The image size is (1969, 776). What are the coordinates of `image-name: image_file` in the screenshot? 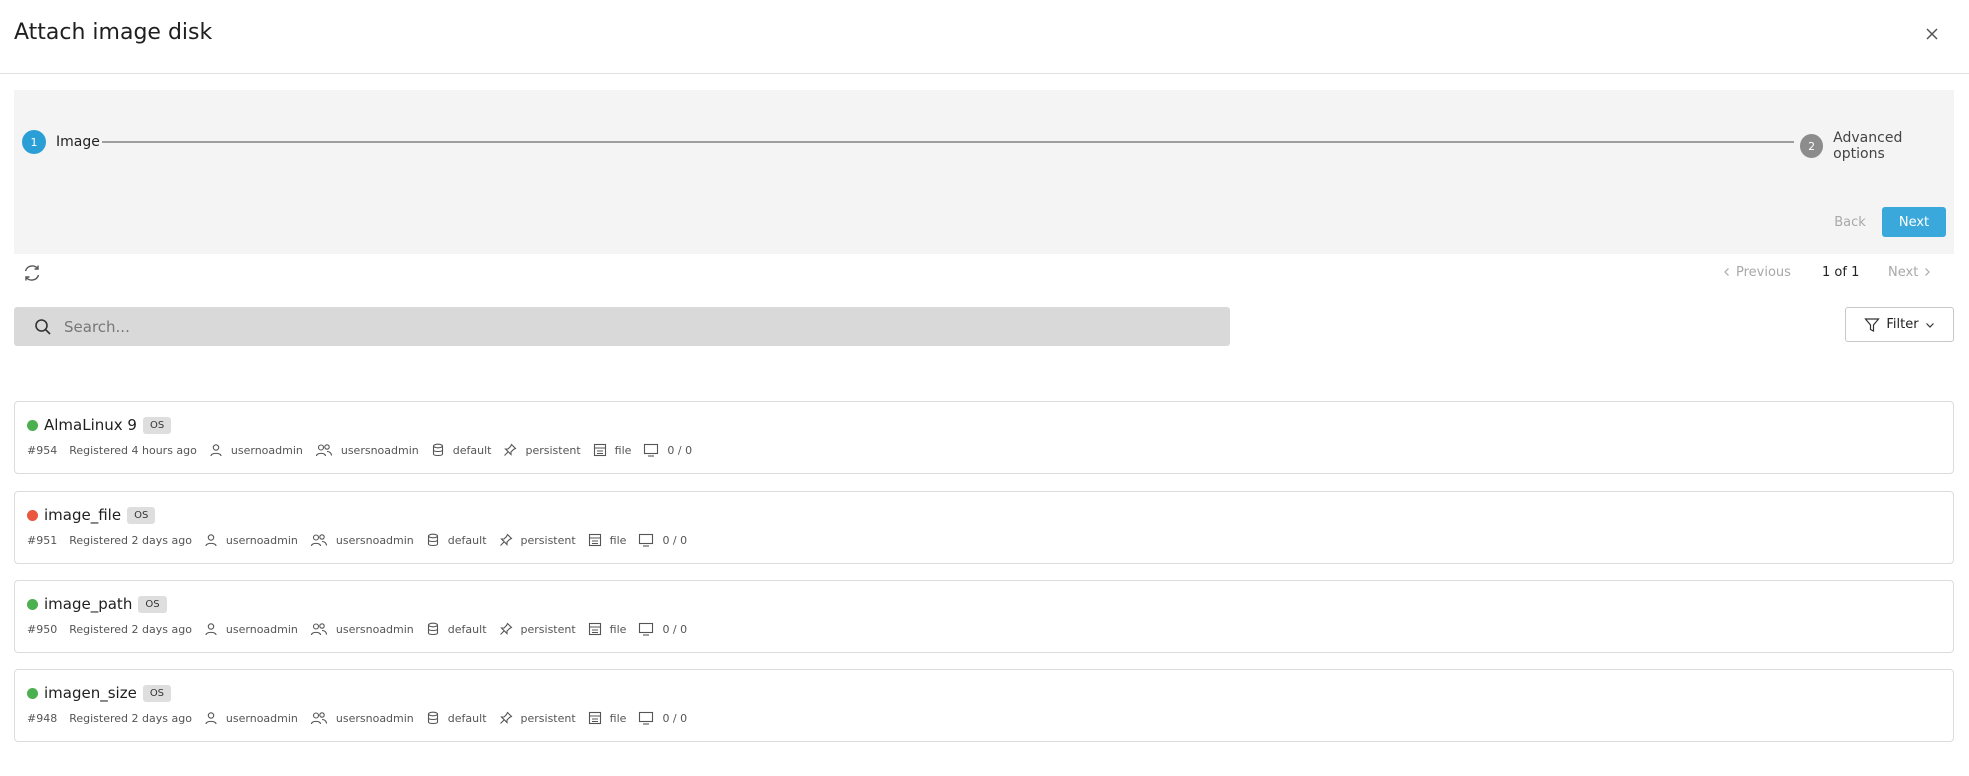 It's located at (83, 515).